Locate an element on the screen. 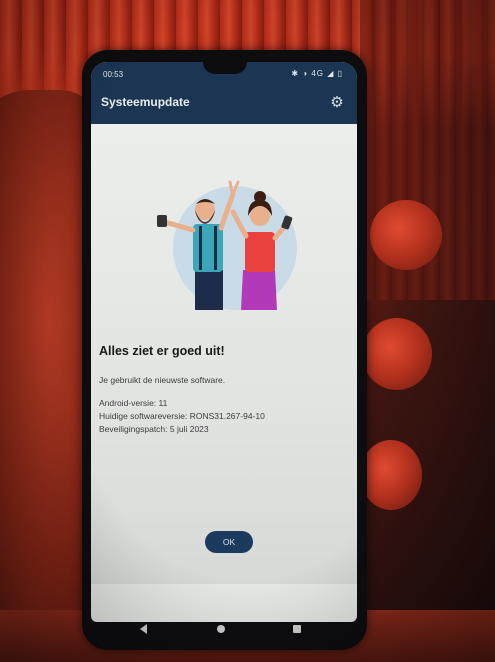 The image size is (495, 662). illustration-circle is located at coordinates (235, 248).